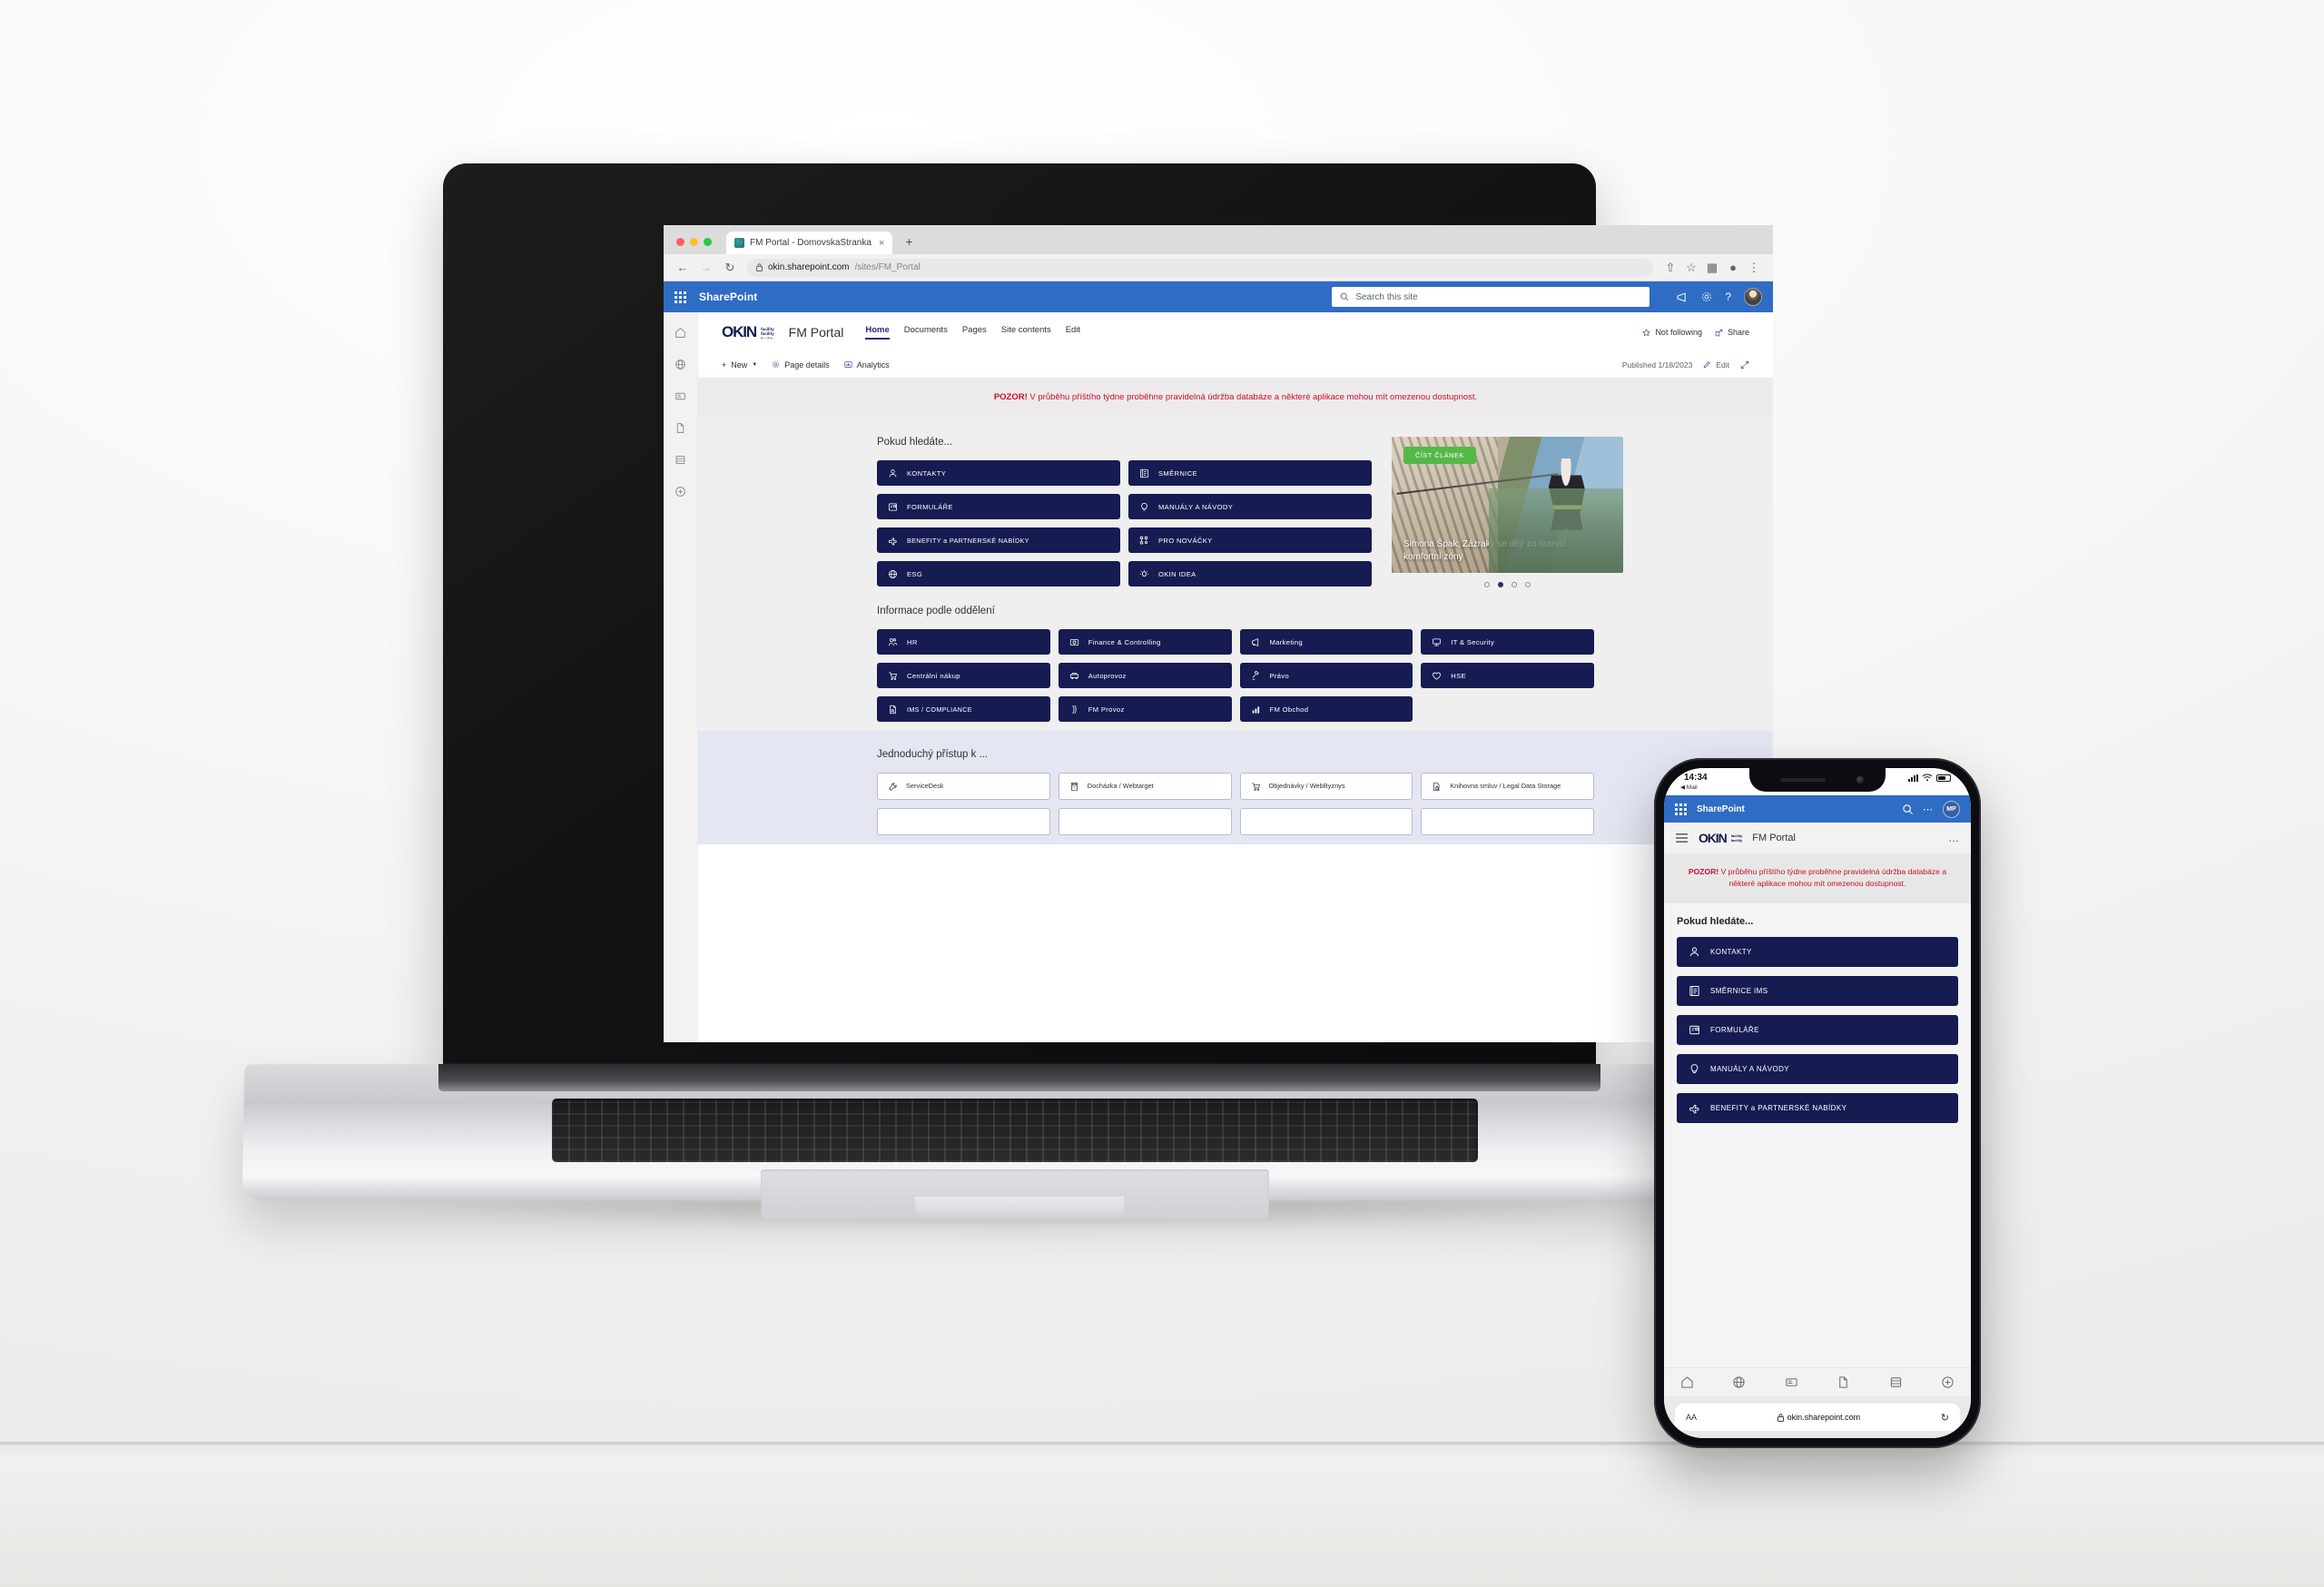 The image size is (2324, 1587). Describe the element at coordinates (1250, 540) in the screenshot. I see `tile-pro-novacky: PRO NOVÁČKY` at that location.